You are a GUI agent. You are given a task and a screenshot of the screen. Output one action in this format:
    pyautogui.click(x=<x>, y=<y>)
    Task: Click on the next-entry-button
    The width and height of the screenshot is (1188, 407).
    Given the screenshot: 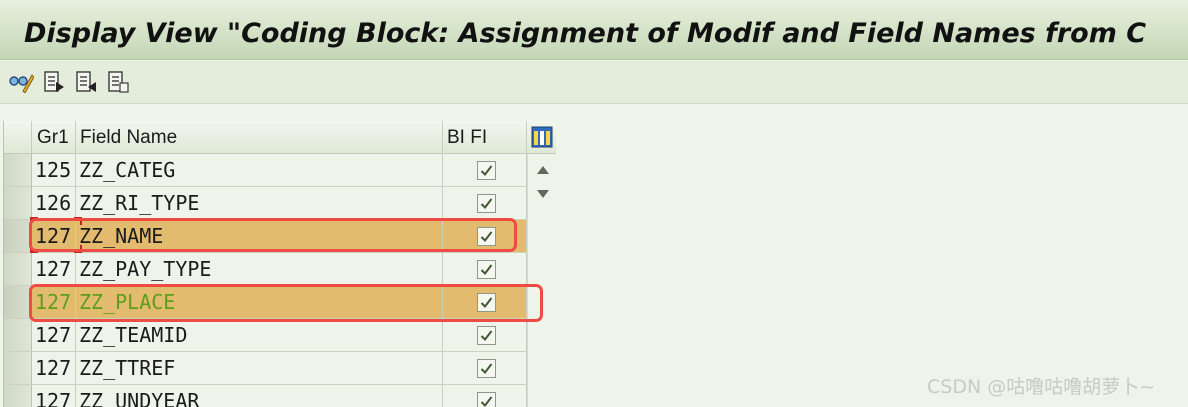 What is the action you would take?
    pyautogui.click(x=54, y=82)
    